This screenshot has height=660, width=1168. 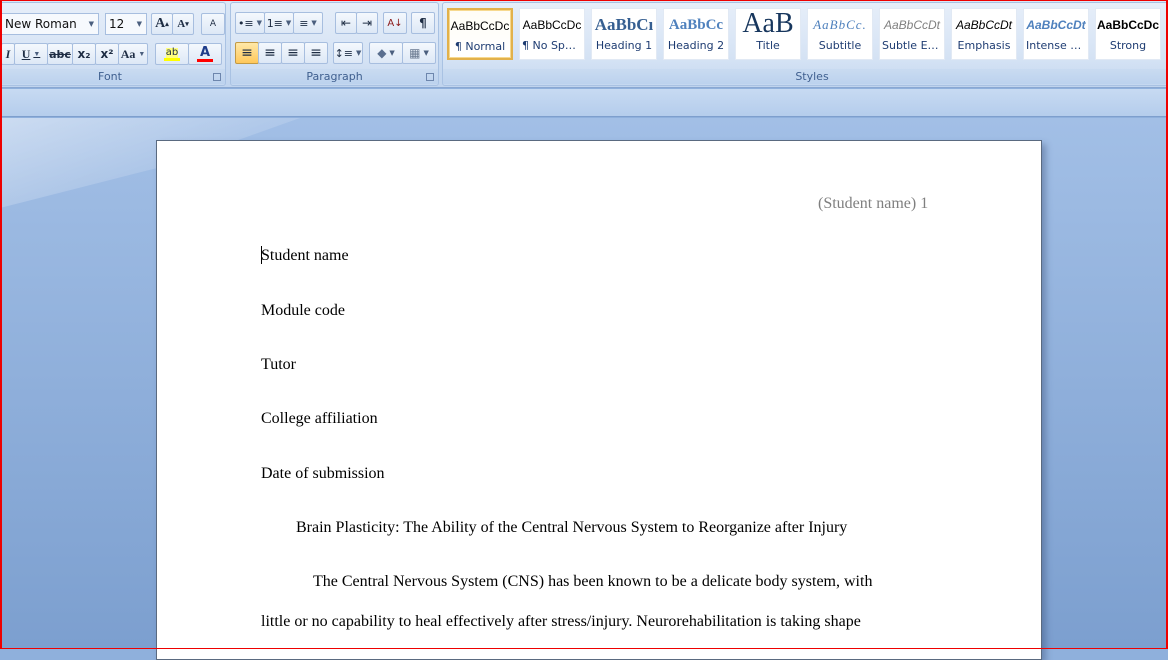 I want to click on paragraph-dialog-launcher-icon, so click(x=430, y=77).